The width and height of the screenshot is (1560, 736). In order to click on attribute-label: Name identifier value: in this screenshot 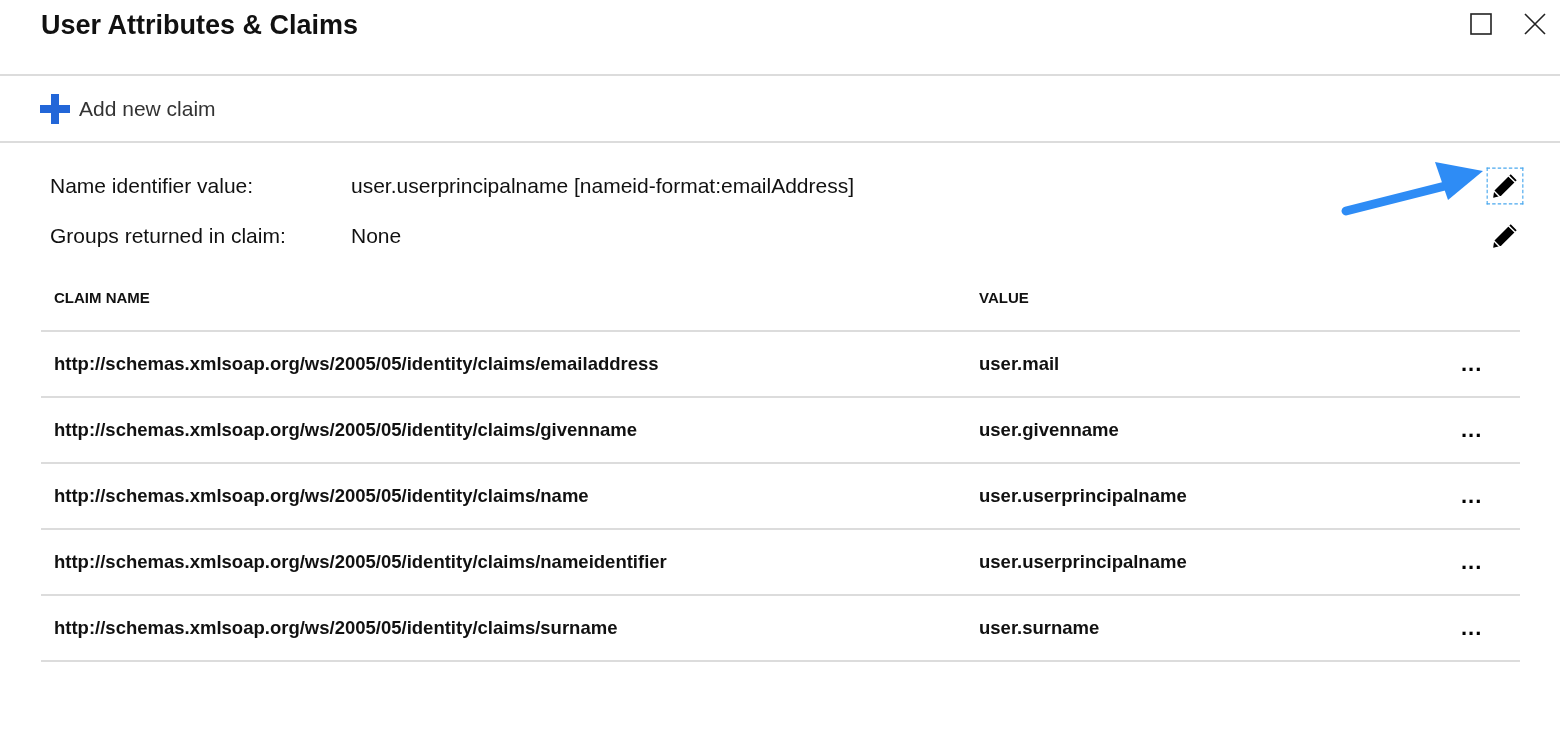, I will do `click(152, 186)`.